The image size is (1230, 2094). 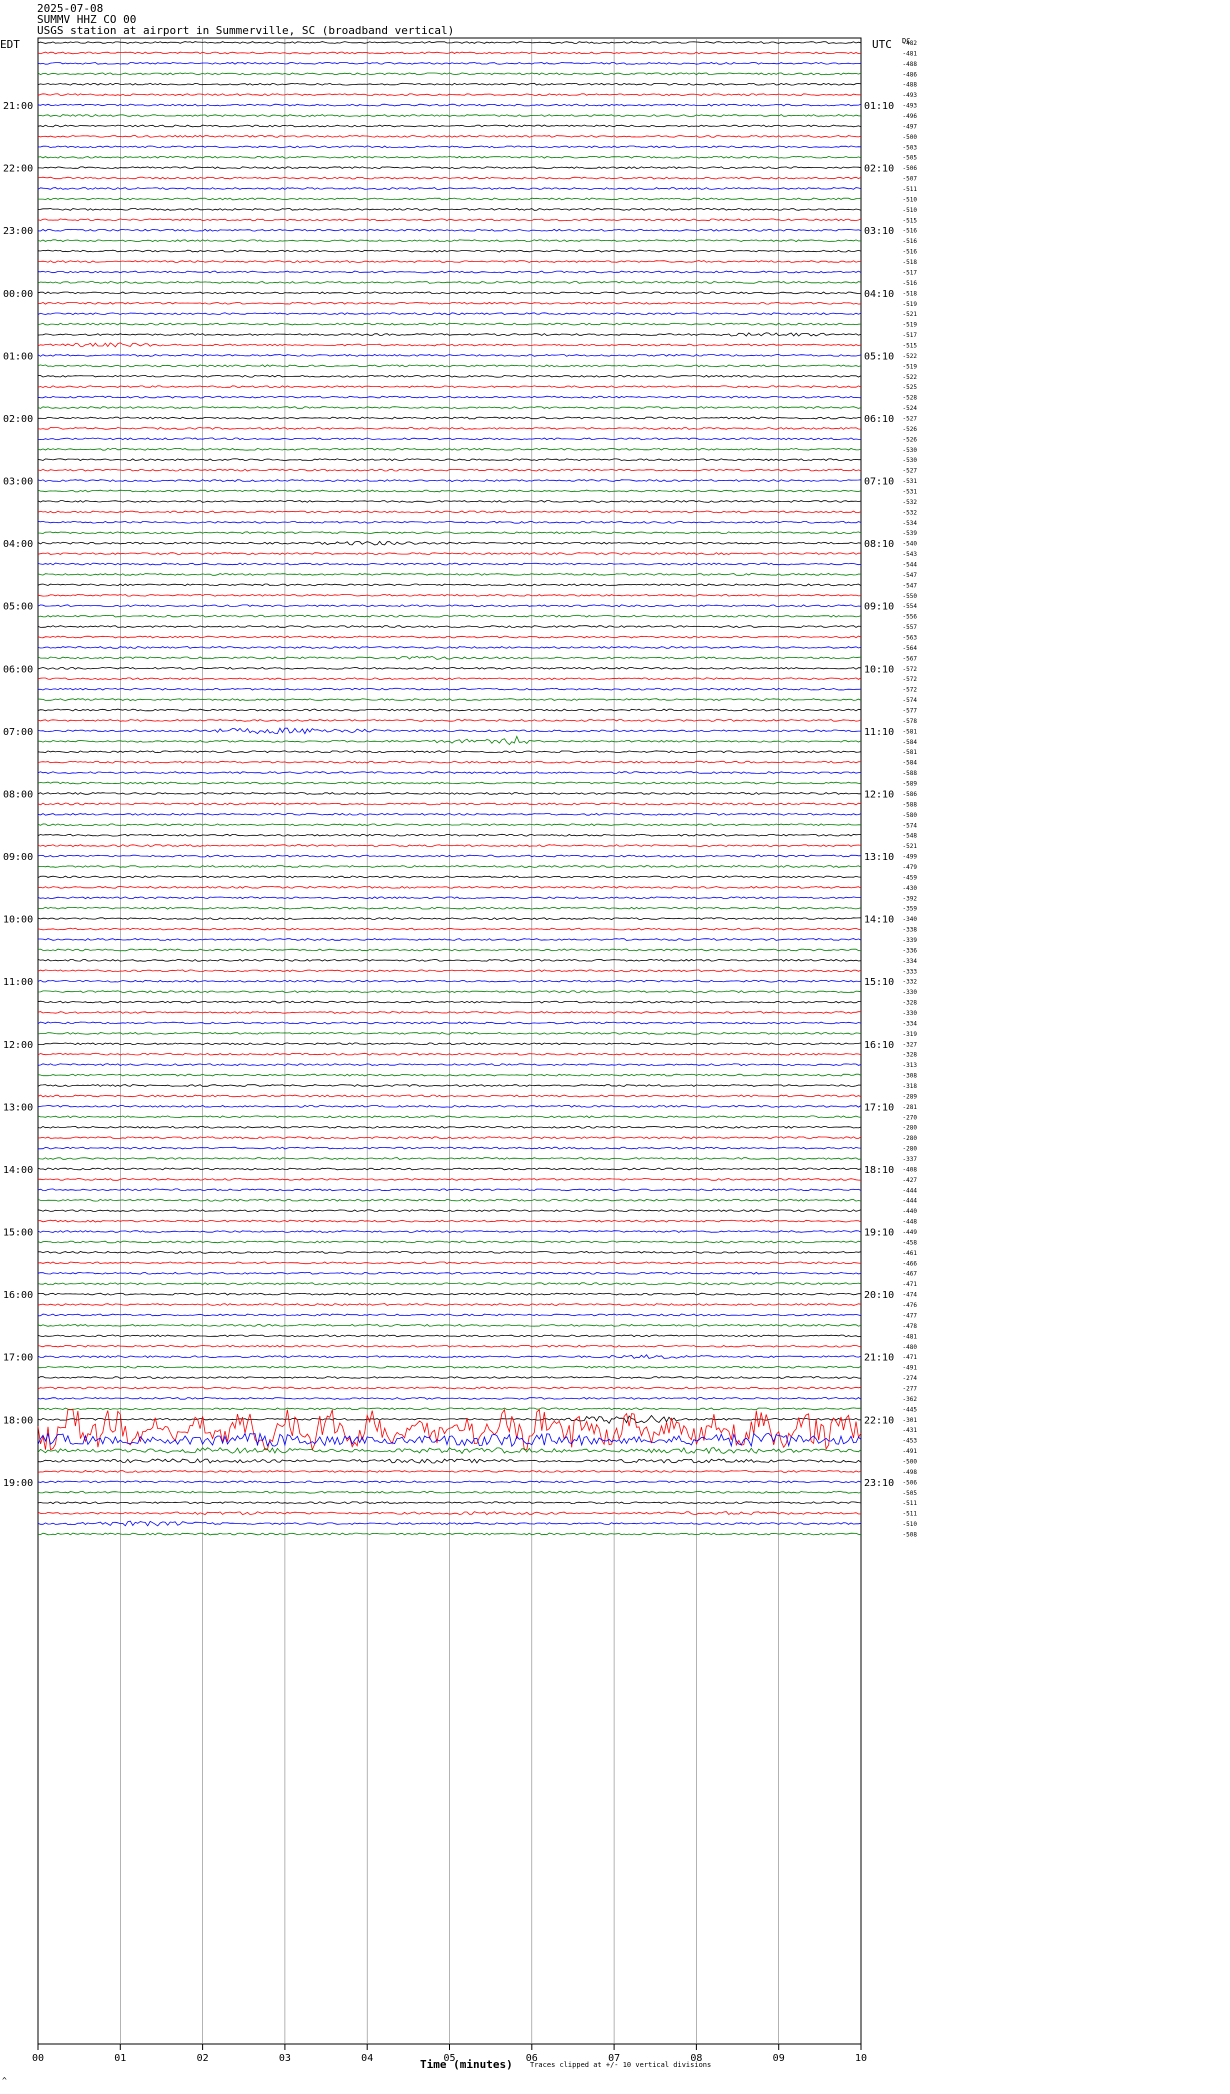 What do you see at coordinates (910, 919) in the screenshot?
I see `dc-offset-label: -340` at bounding box center [910, 919].